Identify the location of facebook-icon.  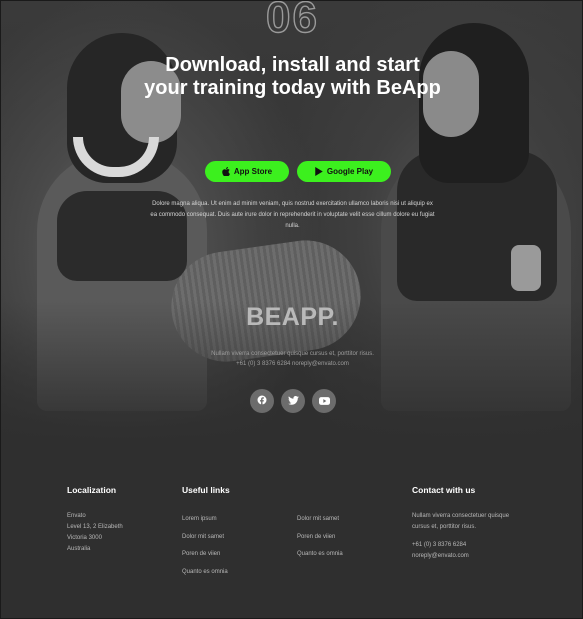
(262, 401).